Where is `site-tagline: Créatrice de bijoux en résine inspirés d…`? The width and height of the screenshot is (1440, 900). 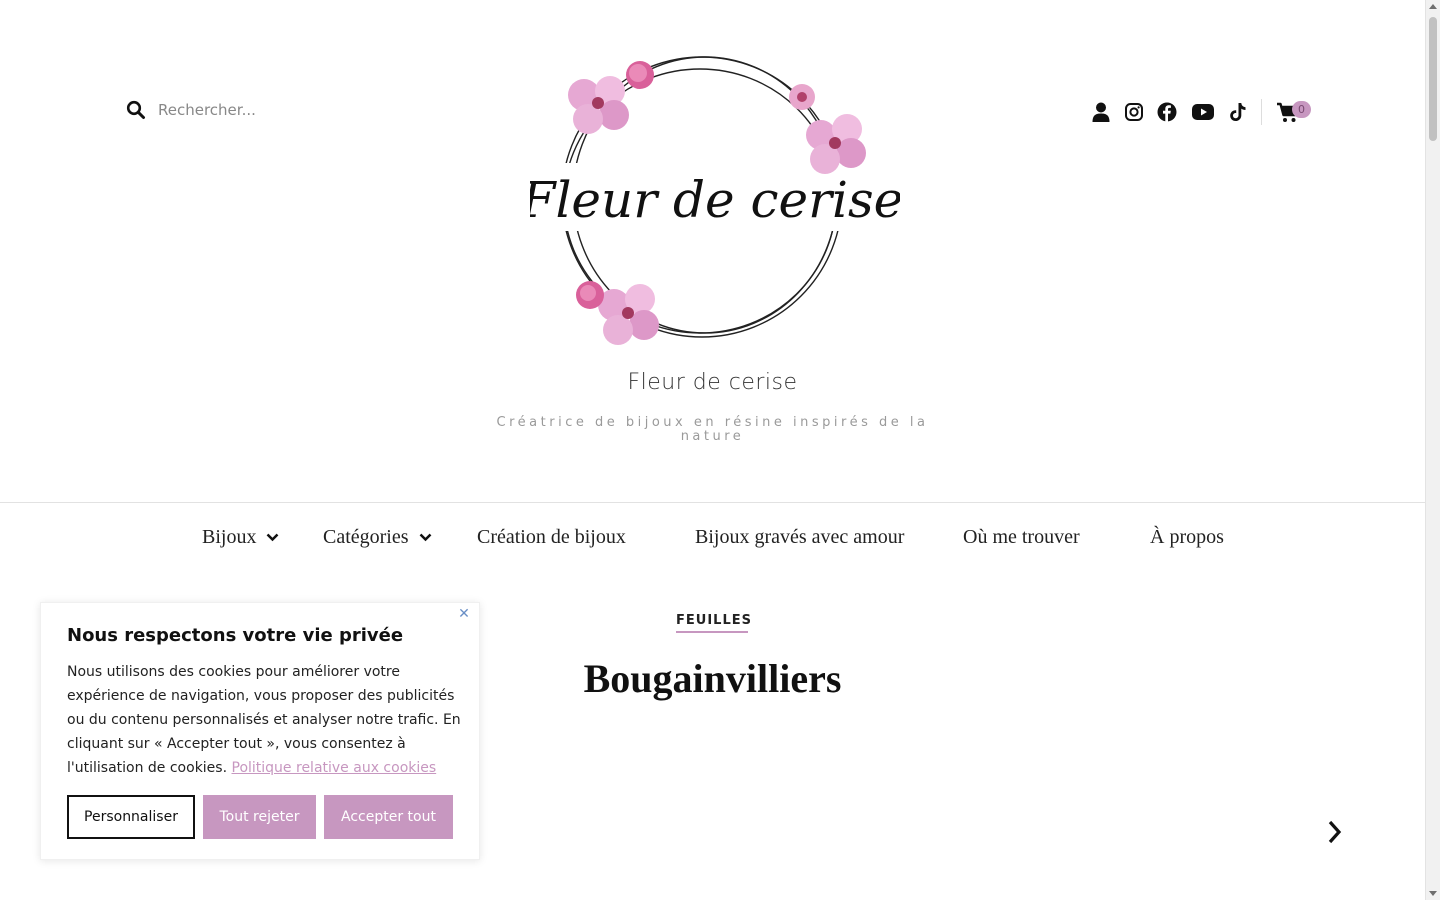
site-tagline: Créatrice de bijoux en résine inspirés d… is located at coordinates (712, 429).